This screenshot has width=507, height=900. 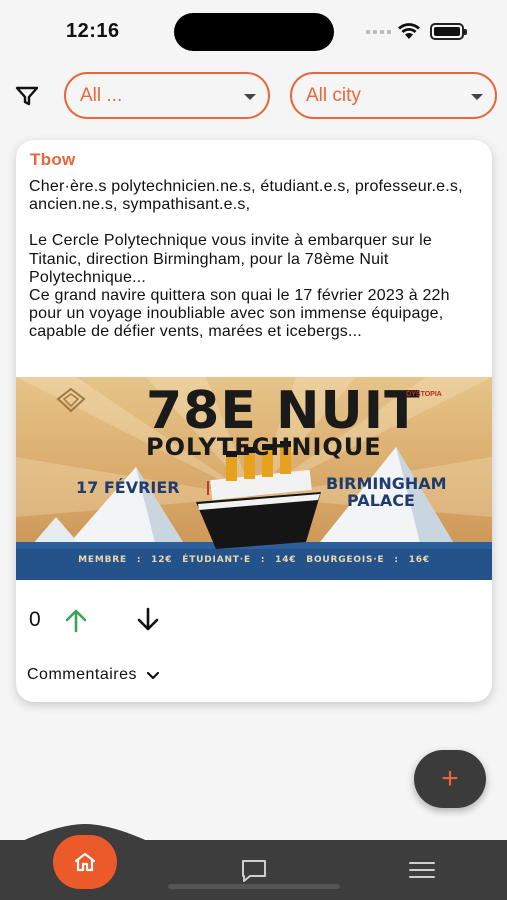 I want to click on home-indicator, so click(x=254, y=886).